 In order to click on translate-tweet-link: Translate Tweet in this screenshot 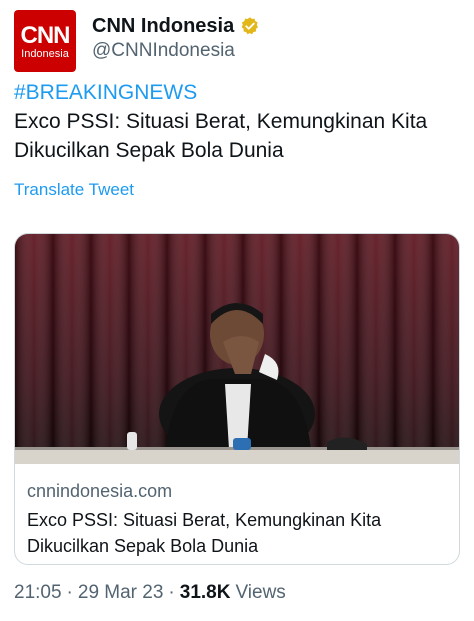, I will do `click(74, 190)`.